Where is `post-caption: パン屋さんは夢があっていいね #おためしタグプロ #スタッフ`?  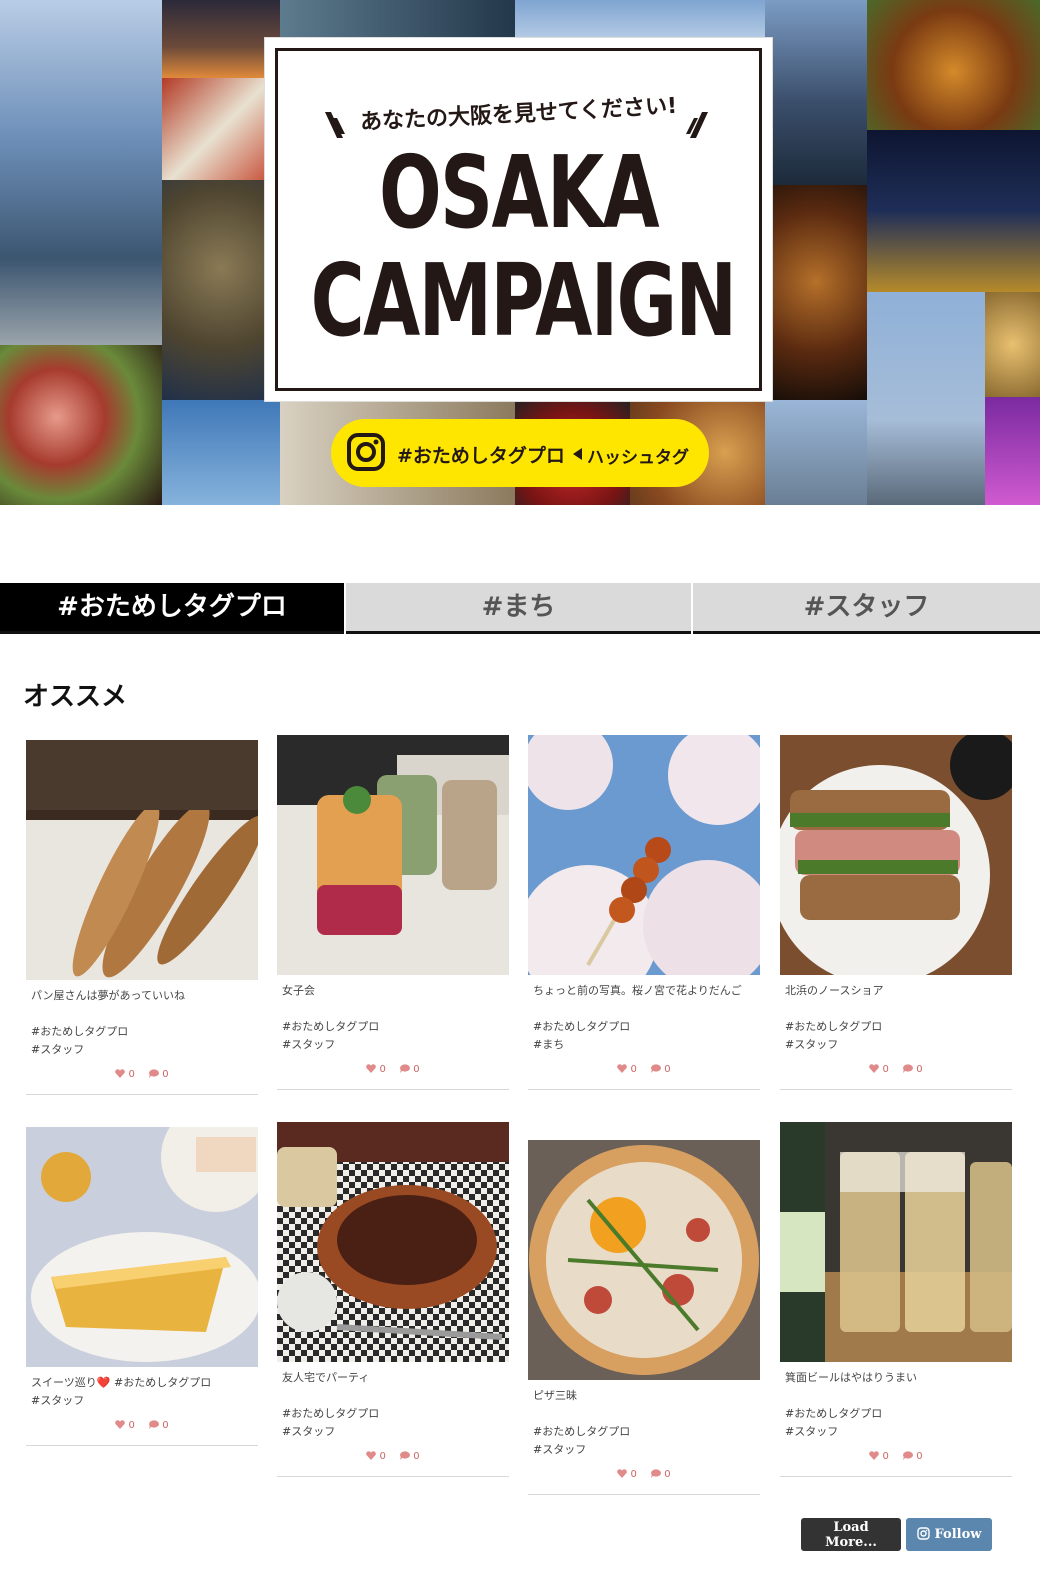 post-caption: パン屋さんは夢があっていいね #おためしタグプロ #スタッフ is located at coordinates (108, 1022).